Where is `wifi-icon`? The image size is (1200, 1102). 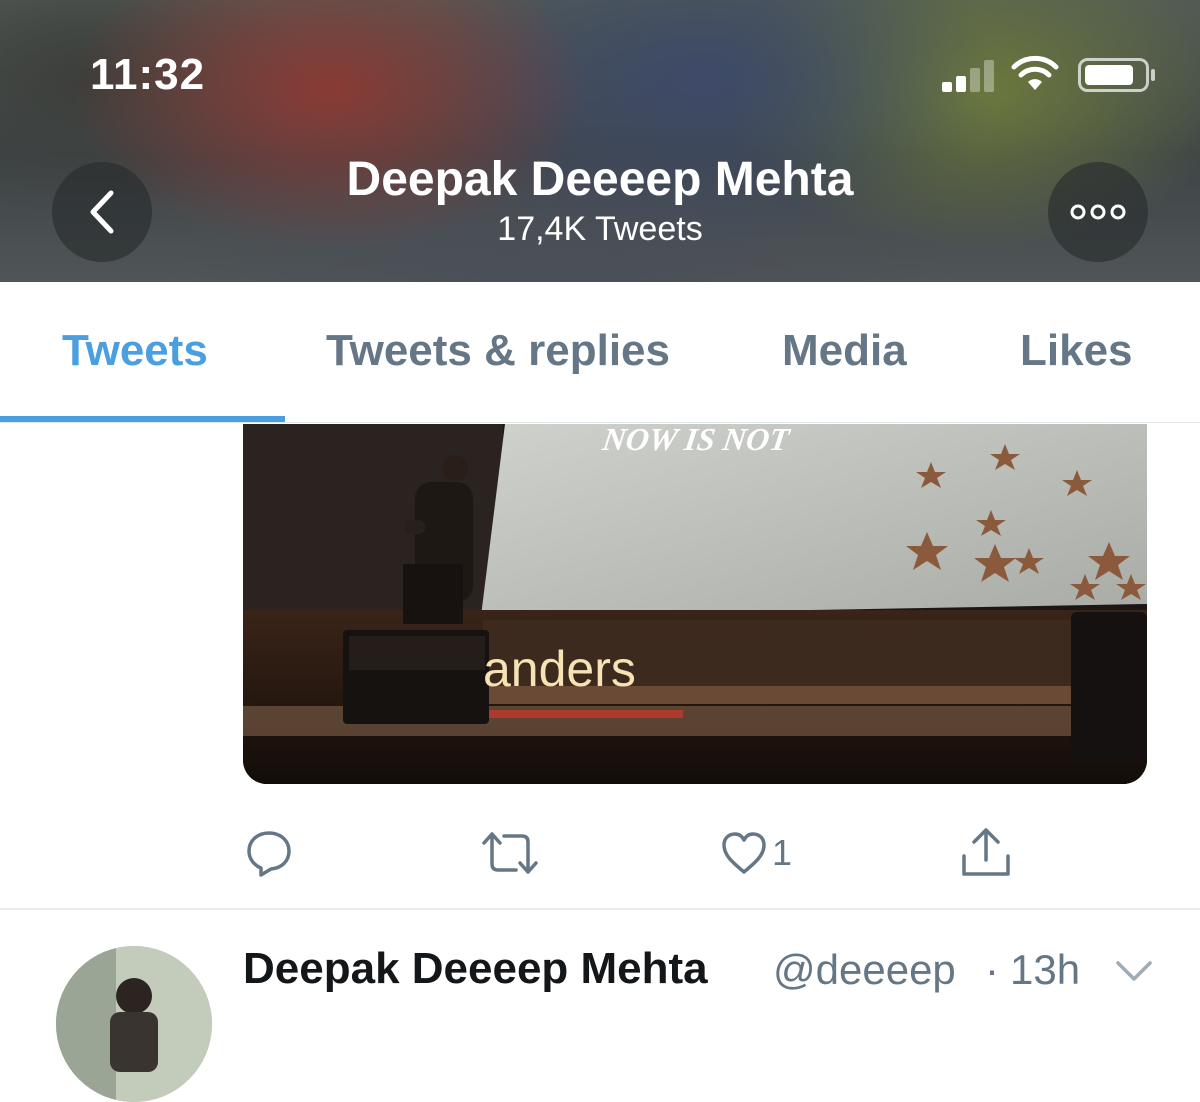
wifi-icon is located at coordinates (1035, 72).